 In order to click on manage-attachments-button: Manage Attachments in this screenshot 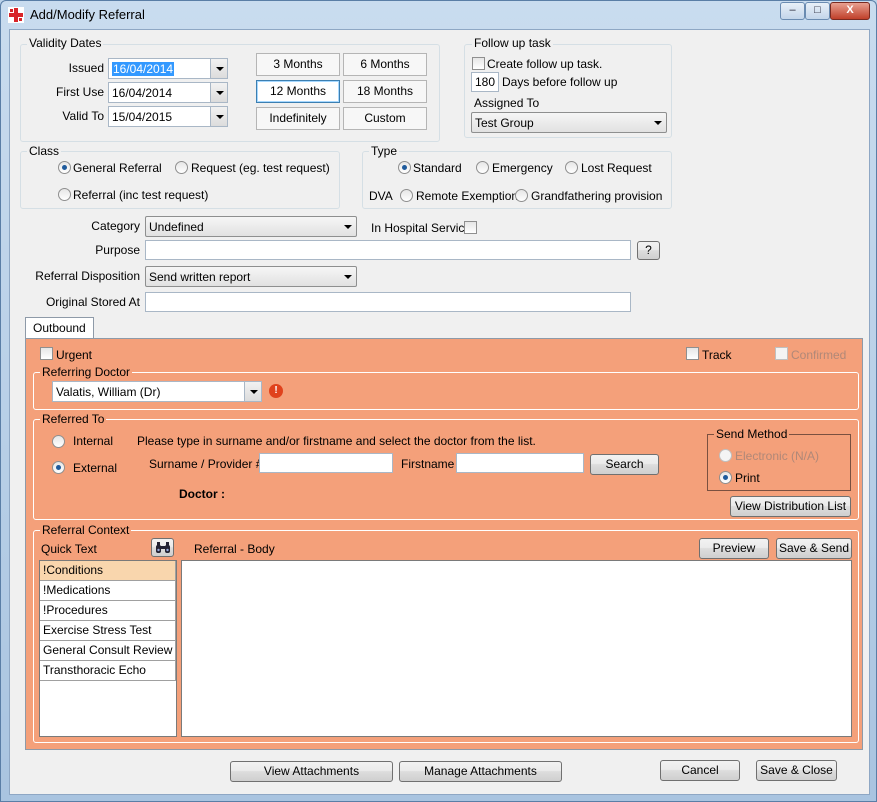, I will do `click(480, 771)`.